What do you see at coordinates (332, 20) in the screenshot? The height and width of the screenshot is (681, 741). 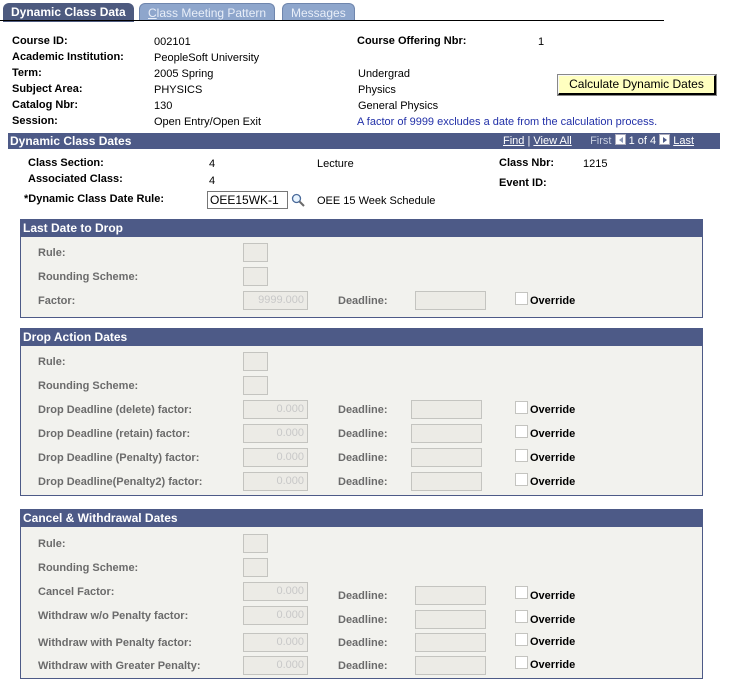 I see `tab-divider` at bounding box center [332, 20].